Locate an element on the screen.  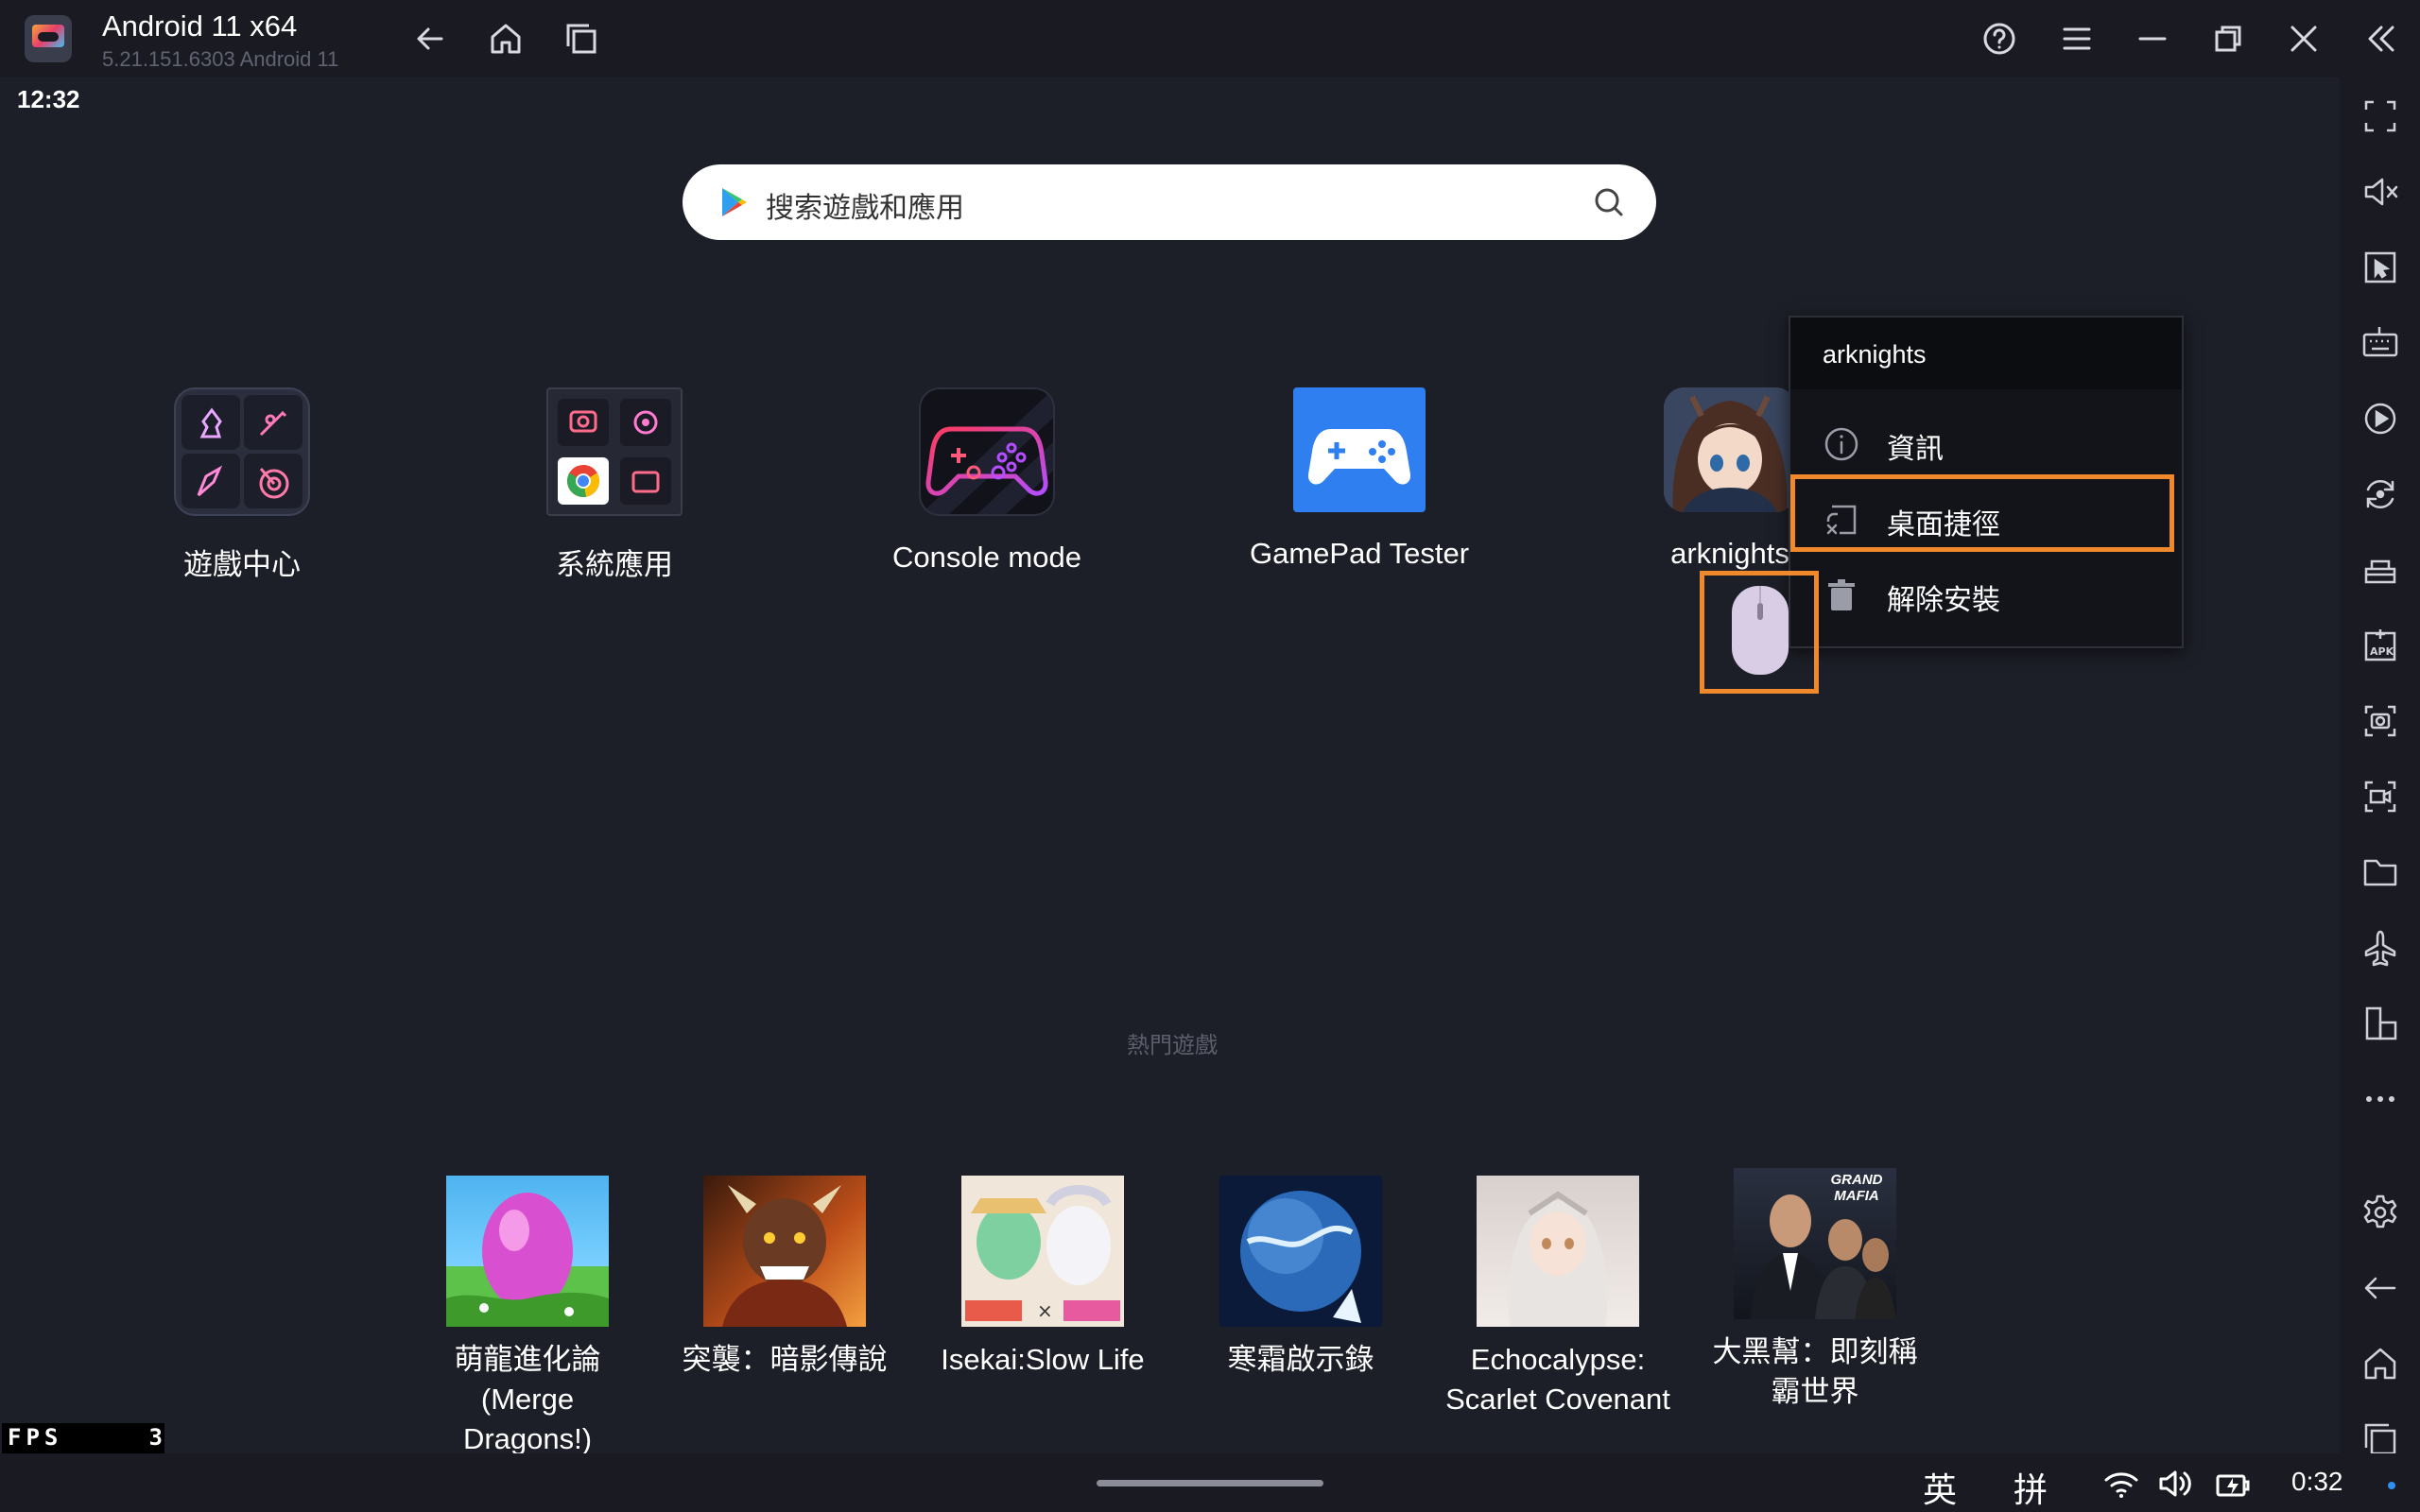
game-title-line1: 大黑幫：即刻稱 is located at coordinates (1815, 1351).